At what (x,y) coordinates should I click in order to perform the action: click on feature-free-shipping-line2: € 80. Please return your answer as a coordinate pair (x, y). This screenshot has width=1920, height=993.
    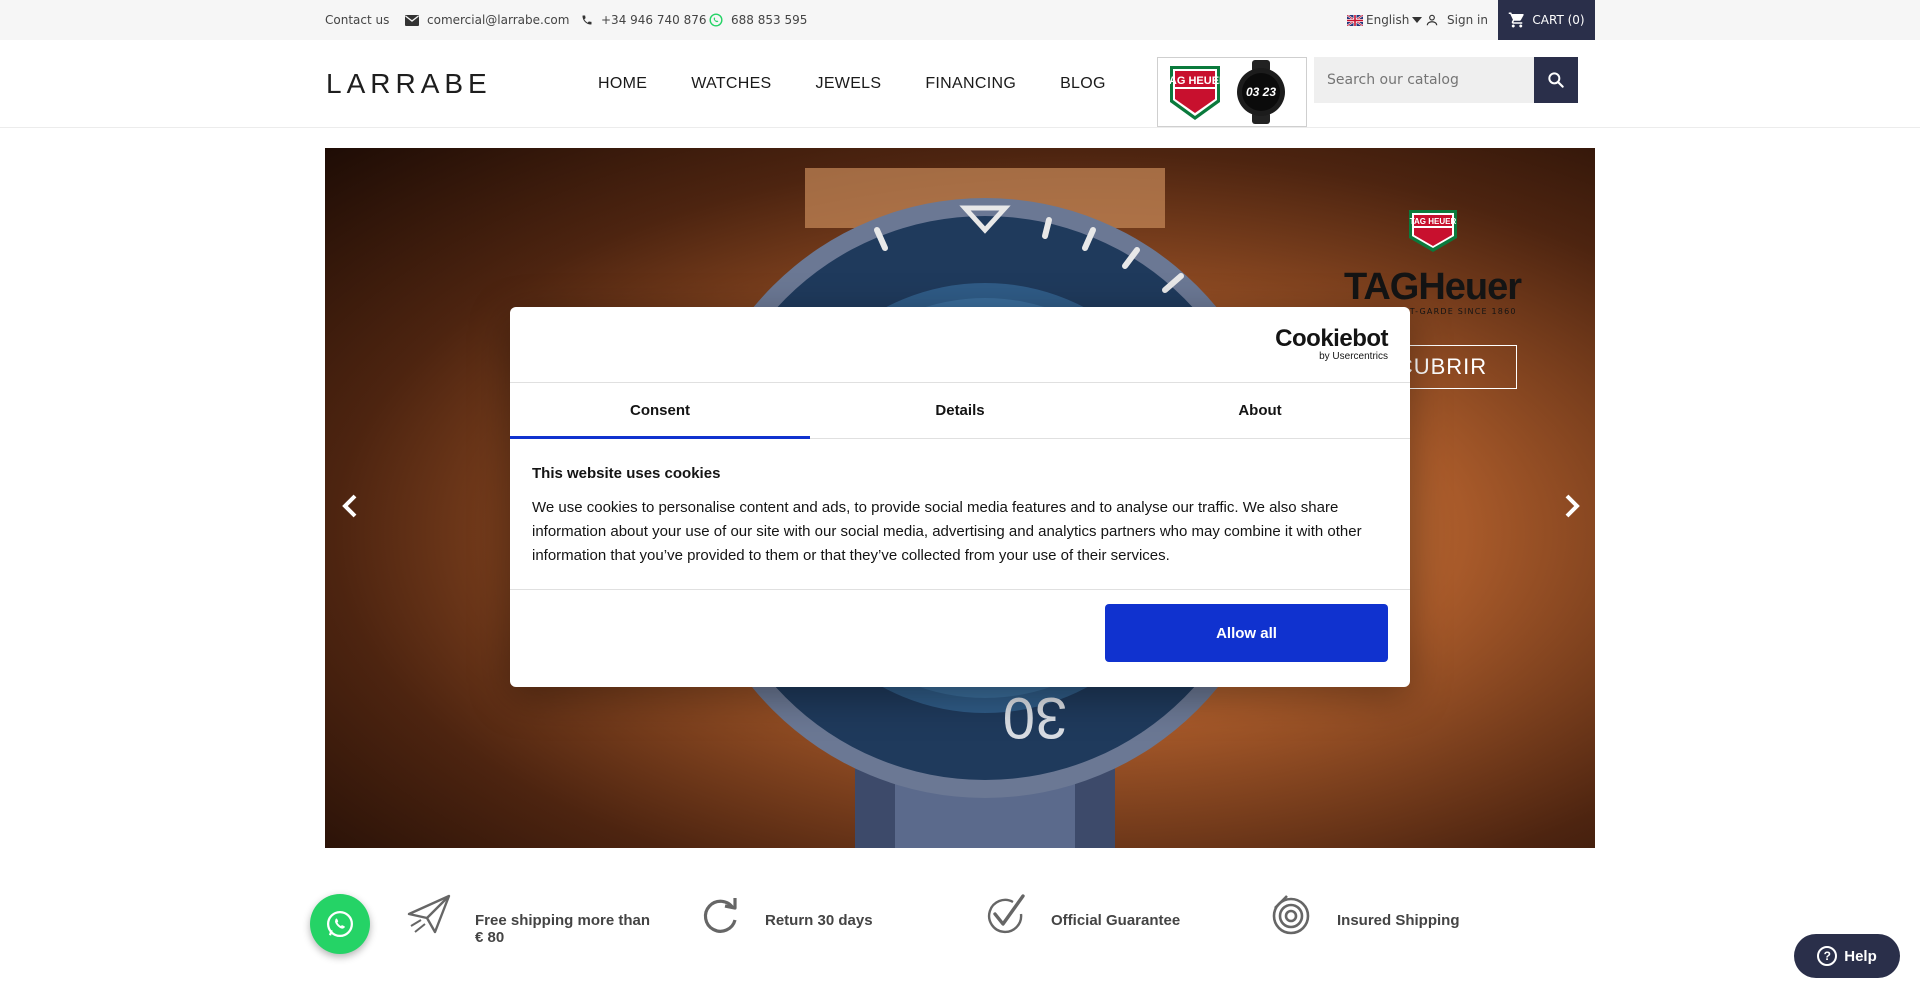
    Looking at the image, I should click on (490, 937).